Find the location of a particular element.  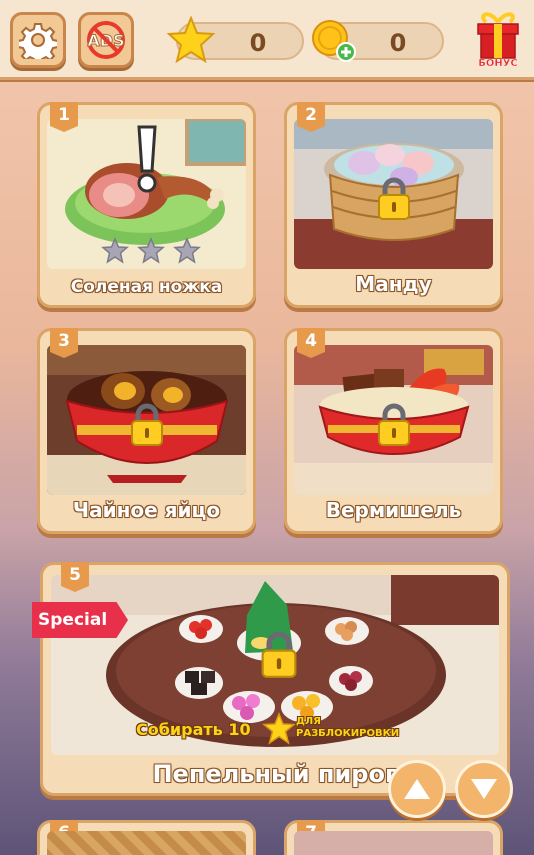

level-title: Вермишель is located at coordinates (393, 510).